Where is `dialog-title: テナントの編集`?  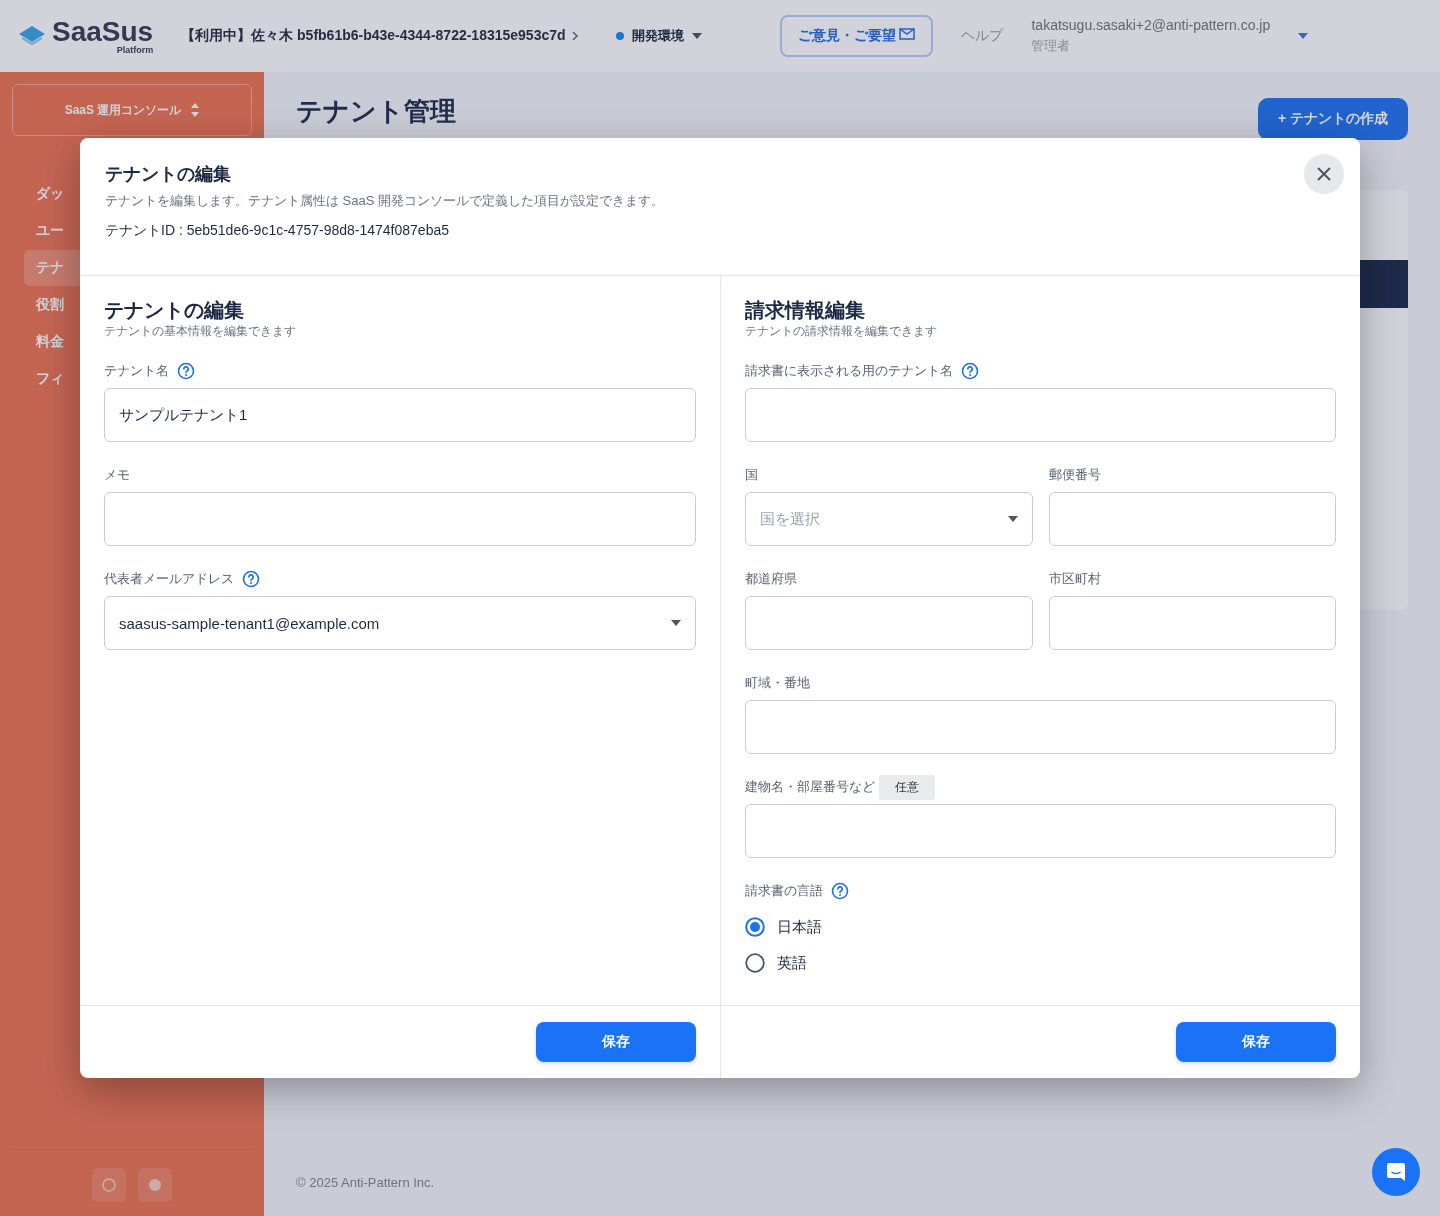
dialog-title: テナントの編集 is located at coordinates (168, 174).